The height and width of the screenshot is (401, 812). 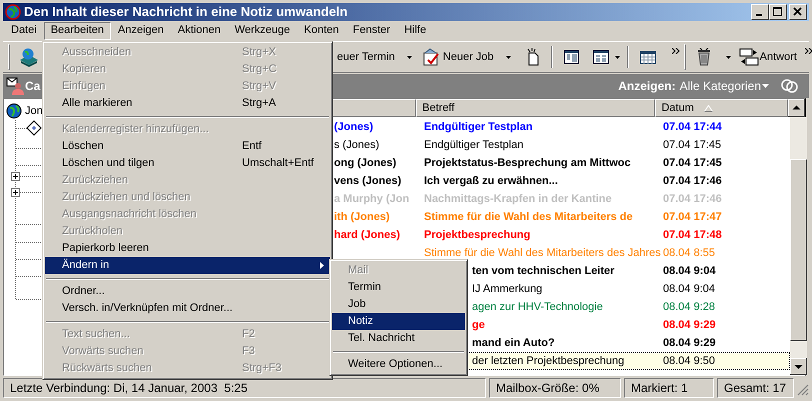 What do you see at coordinates (478, 324) in the screenshot?
I see `table-cell: ge` at bounding box center [478, 324].